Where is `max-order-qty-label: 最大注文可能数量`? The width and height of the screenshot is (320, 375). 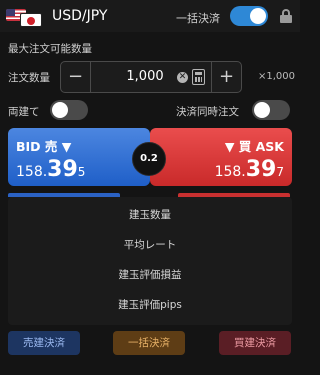
max-order-qty-label: 最大注文可能数量 is located at coordinates (50, 49).